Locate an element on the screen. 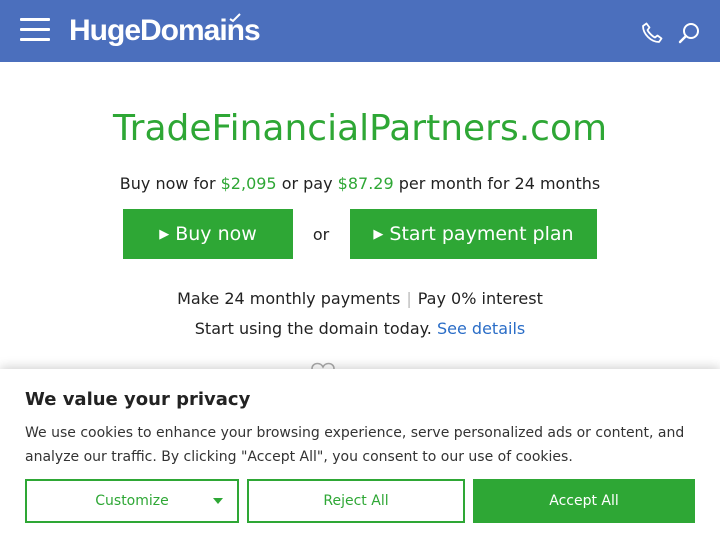  start-payment-plan-button: ▶ Start payment plan is located at coordinates (473, 234).